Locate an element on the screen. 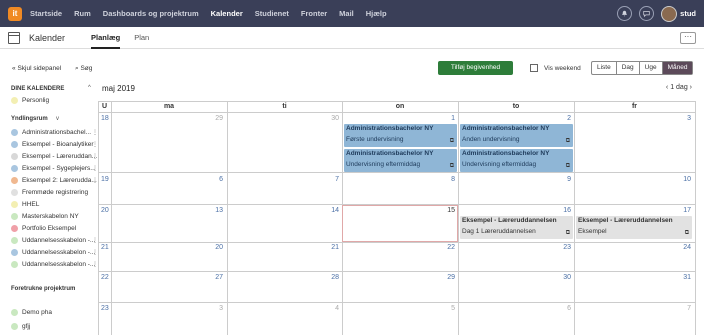 The height and width of the screenshot is (335, 704). page-title: Kalender is located at coordinates (47, 37).